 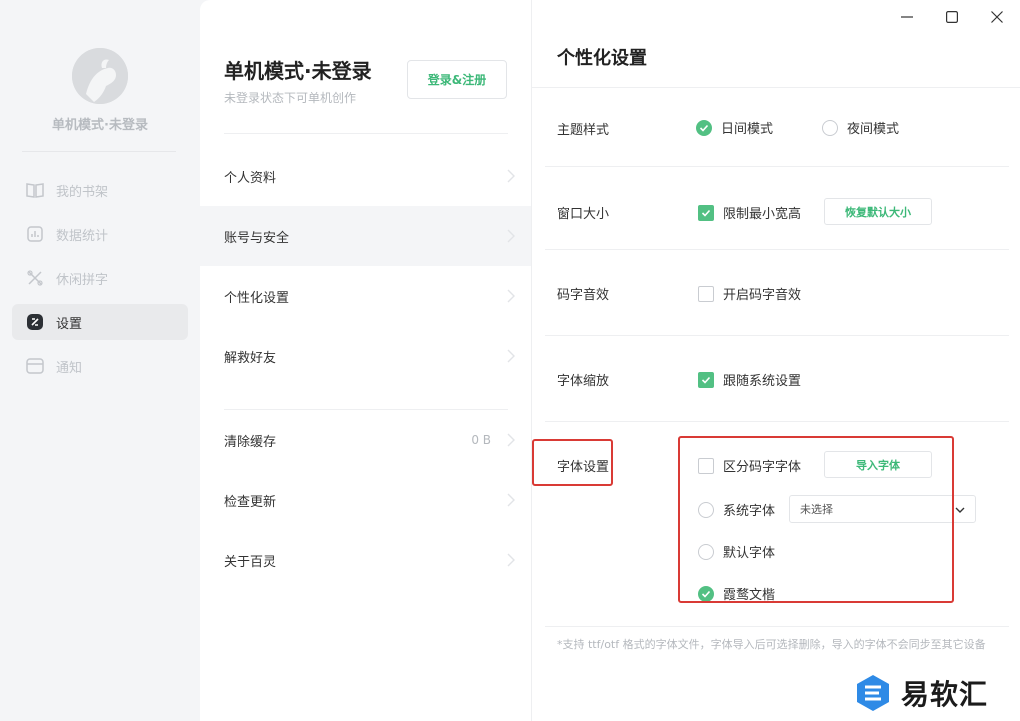 I want to click on menu-item-personalization: 个性化设置, so click(x=365, y=296).